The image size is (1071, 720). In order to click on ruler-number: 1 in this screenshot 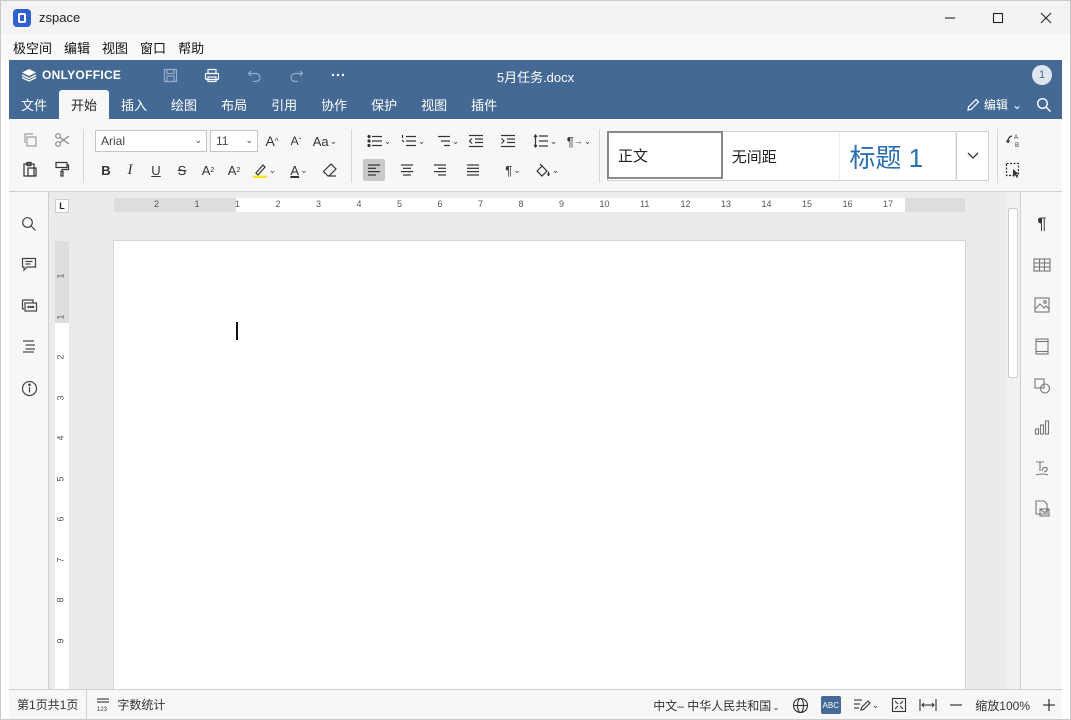, I will do `click(238, 204)`.